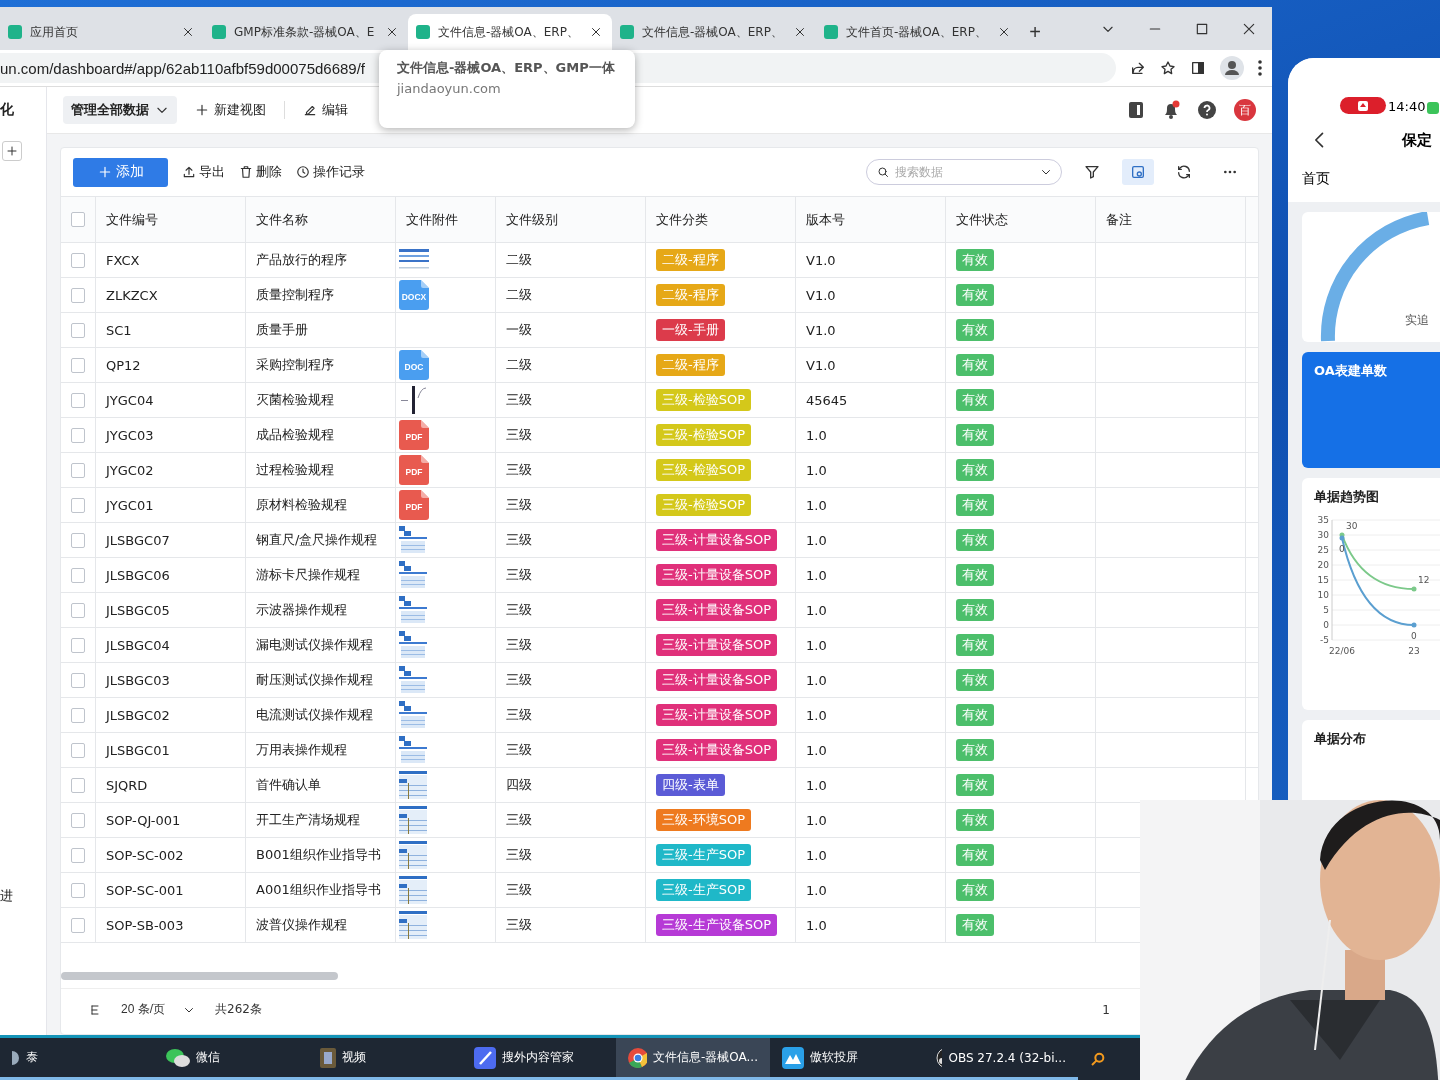 The width and height of the screenshot is (1440, 1080). I want to click on table-cell: QP12, so click(171, 365).